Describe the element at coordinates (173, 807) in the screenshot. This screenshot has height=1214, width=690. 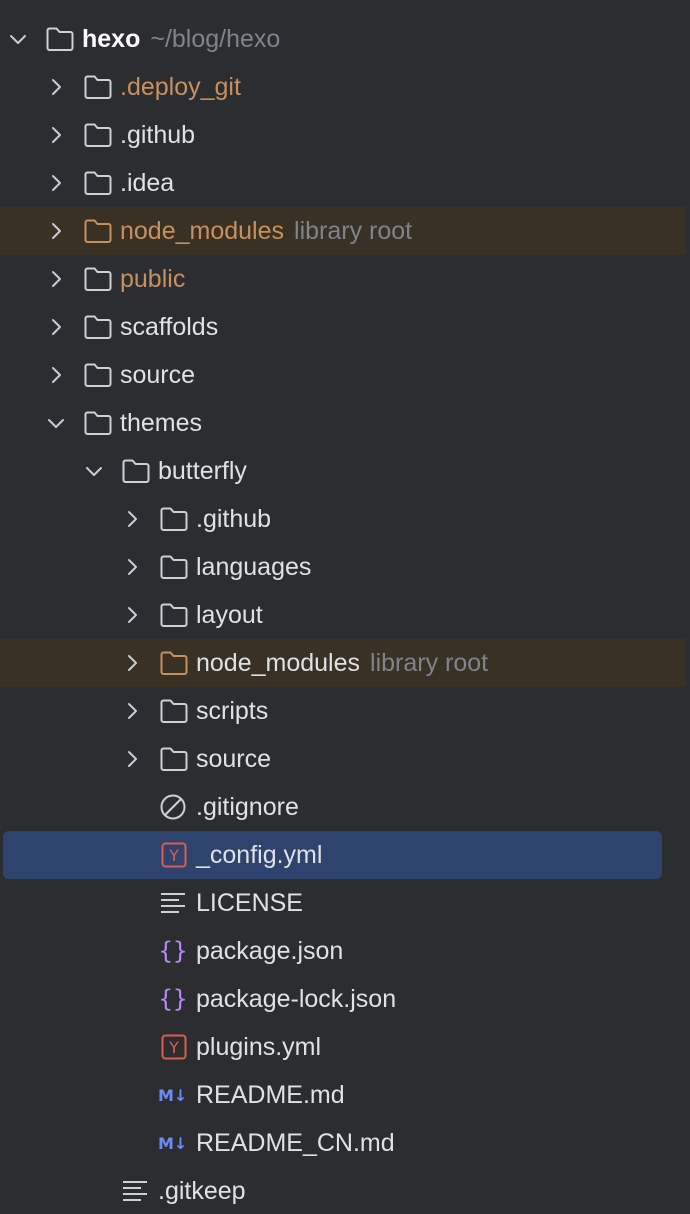
I see `ignore-file-icon` at that location.